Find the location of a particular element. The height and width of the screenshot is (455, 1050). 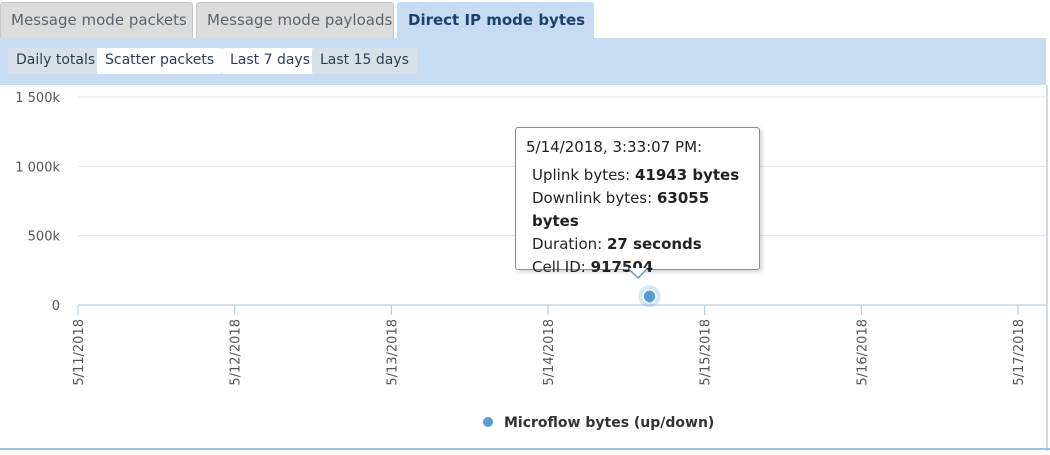

data-point is located at coordinates (649, 299).